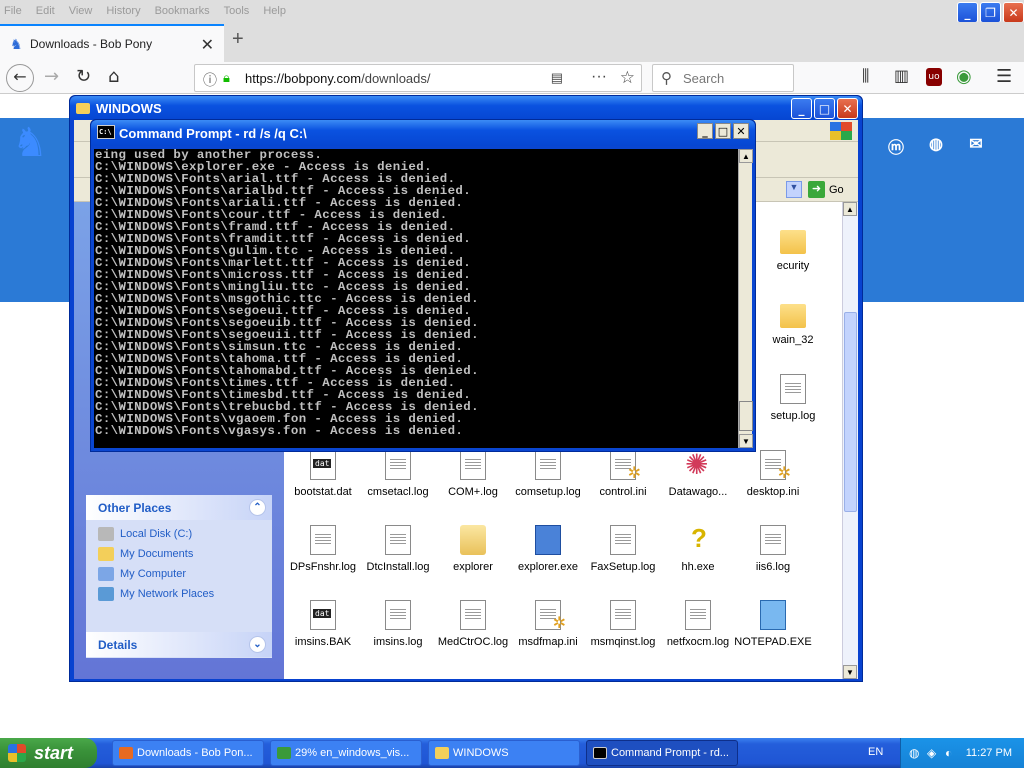 The height and width of the screenshot is (768, 1024). I want to click on scroll-down-icon: ▼, so click(850, 672).